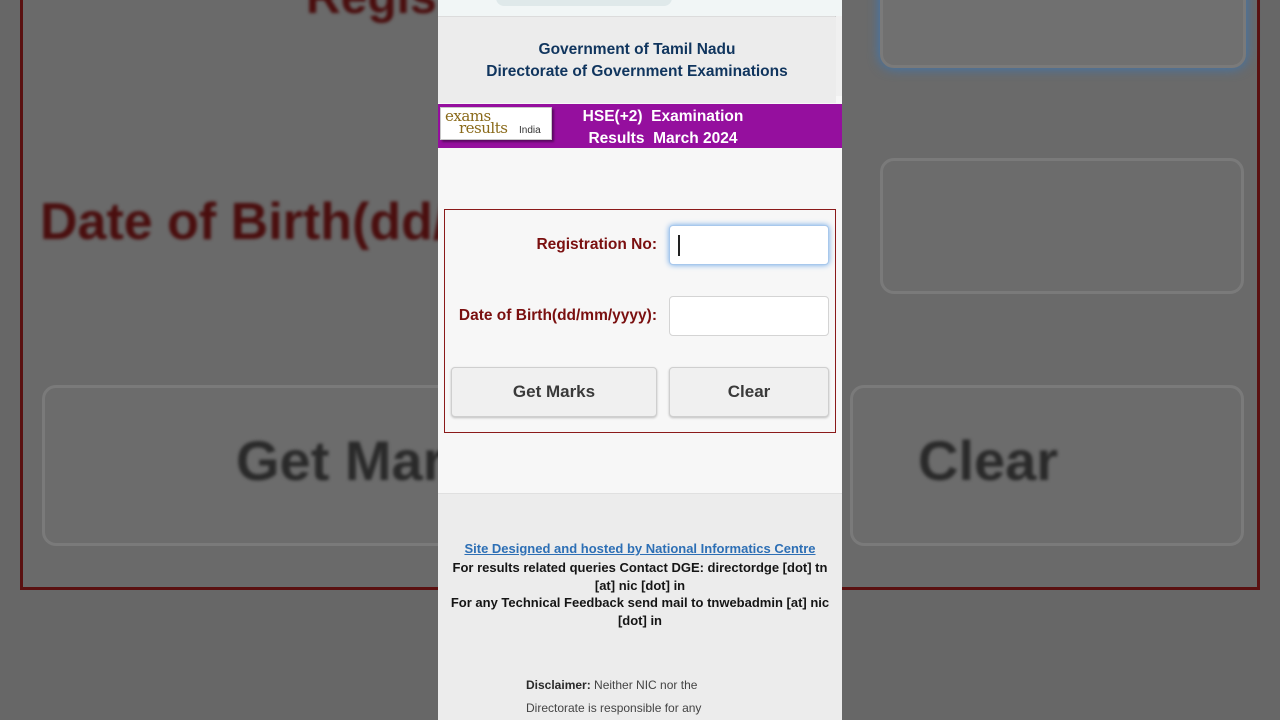 The width and height of the screenshot is (1280, 720). Describe the element at coordinates (749, 392) in the screenshot. I see `clear-button: Clear` at that location.